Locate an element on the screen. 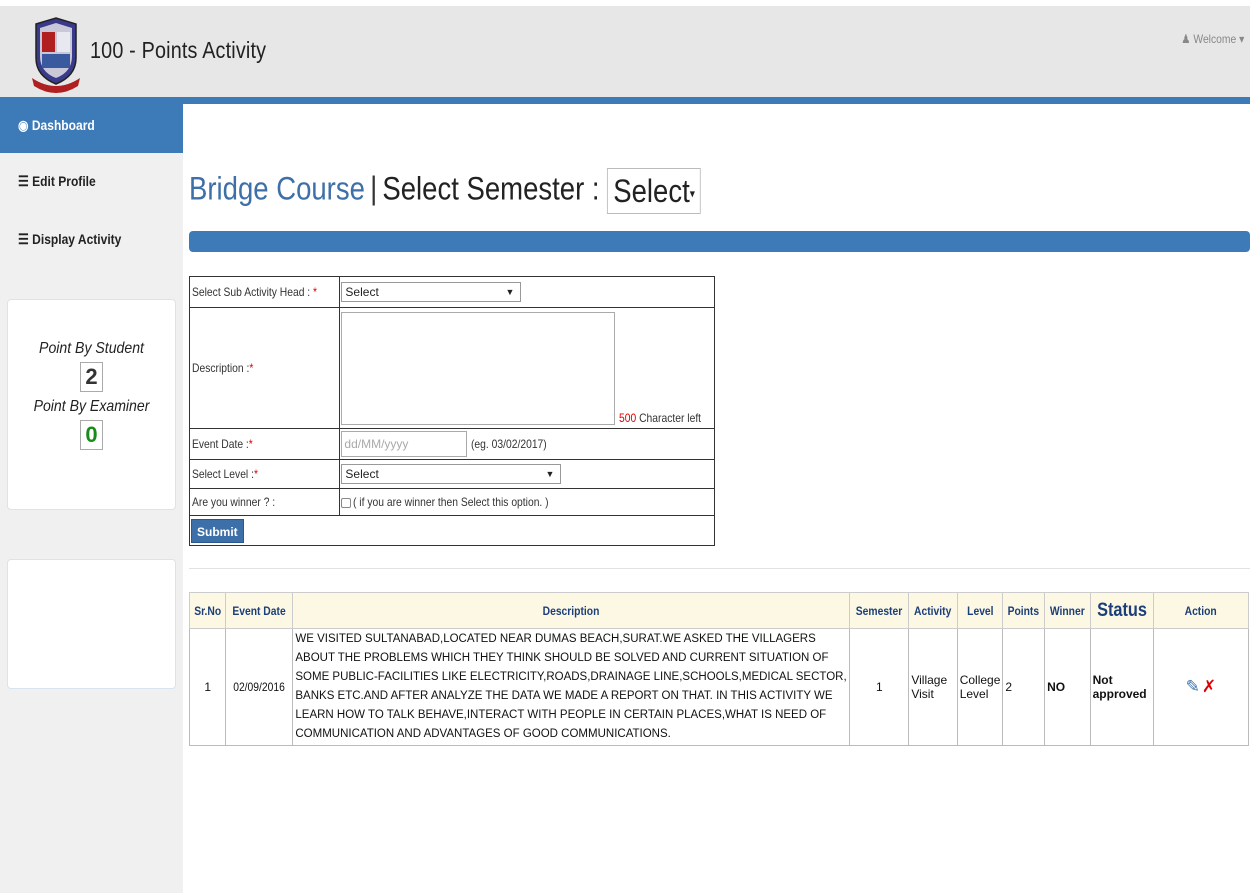 The height and width of the screenshot is (893, 1250). page-title: Bridge Course | Select Semester : Select▾ is located at coordinates (445, 191).